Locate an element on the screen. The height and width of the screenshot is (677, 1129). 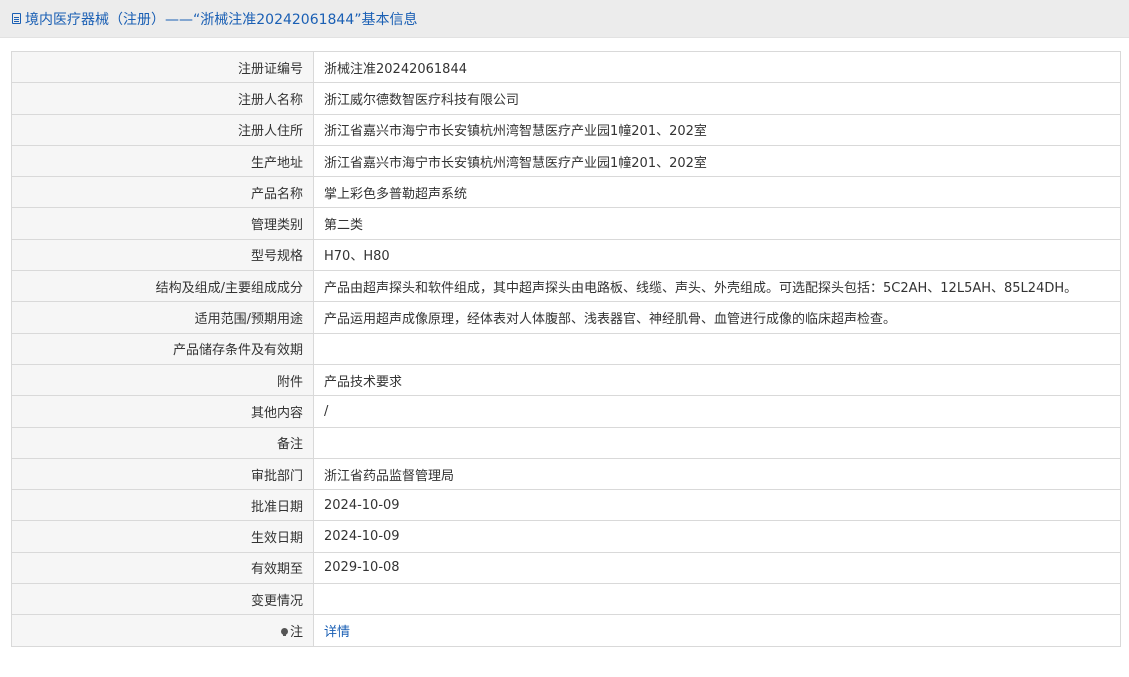
approval-department-value: 浙江省药品监督管理局 is located at coordinates (717, 474).